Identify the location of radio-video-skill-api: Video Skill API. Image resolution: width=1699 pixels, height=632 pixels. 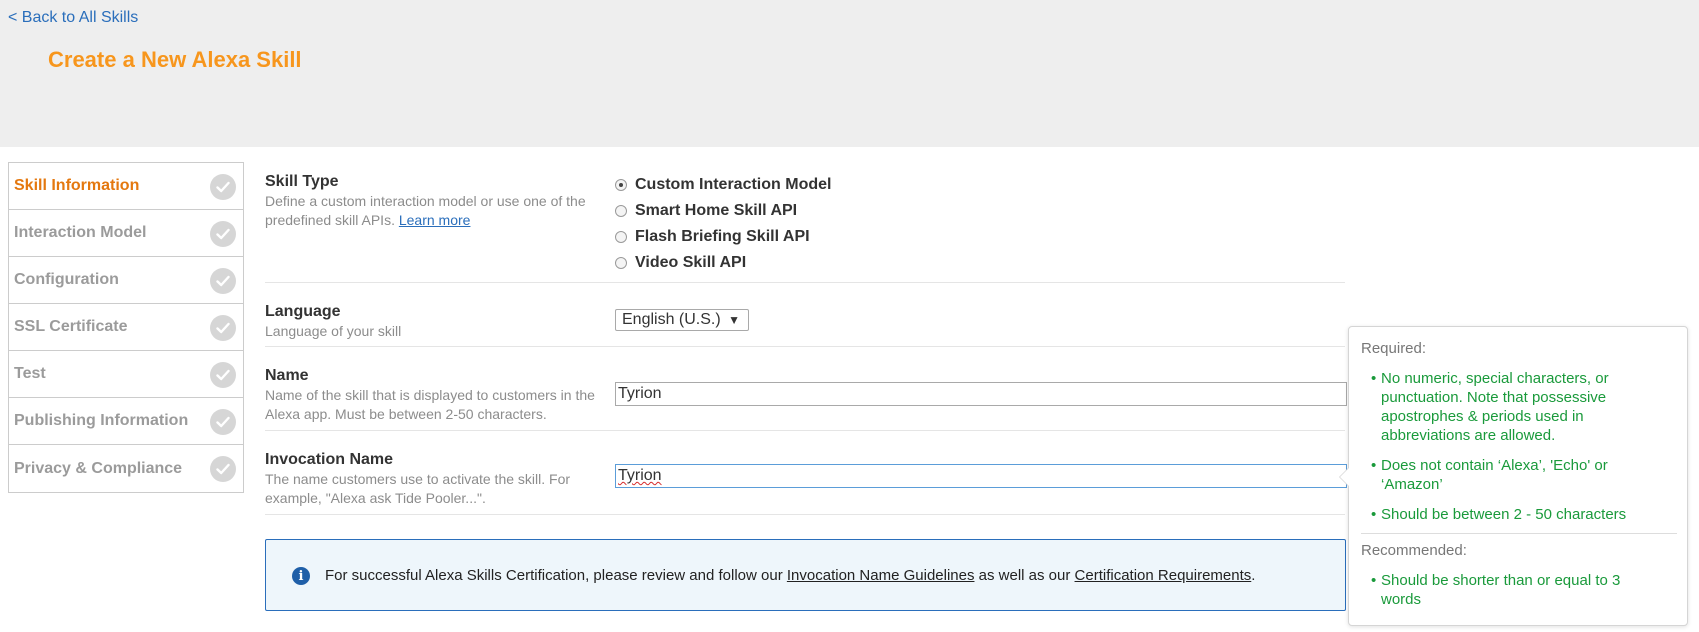
(723, 263).